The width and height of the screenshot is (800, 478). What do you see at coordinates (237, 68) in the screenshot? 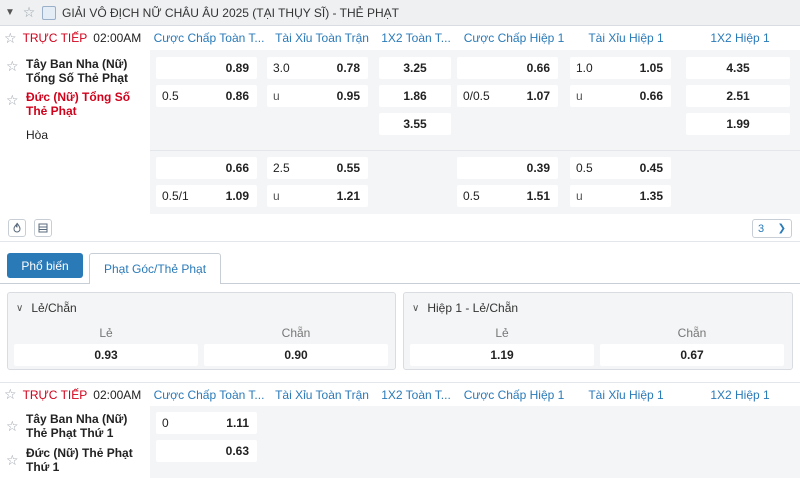
I see `hdp-home-odds: 0.89` at bounding box center [237, 68].